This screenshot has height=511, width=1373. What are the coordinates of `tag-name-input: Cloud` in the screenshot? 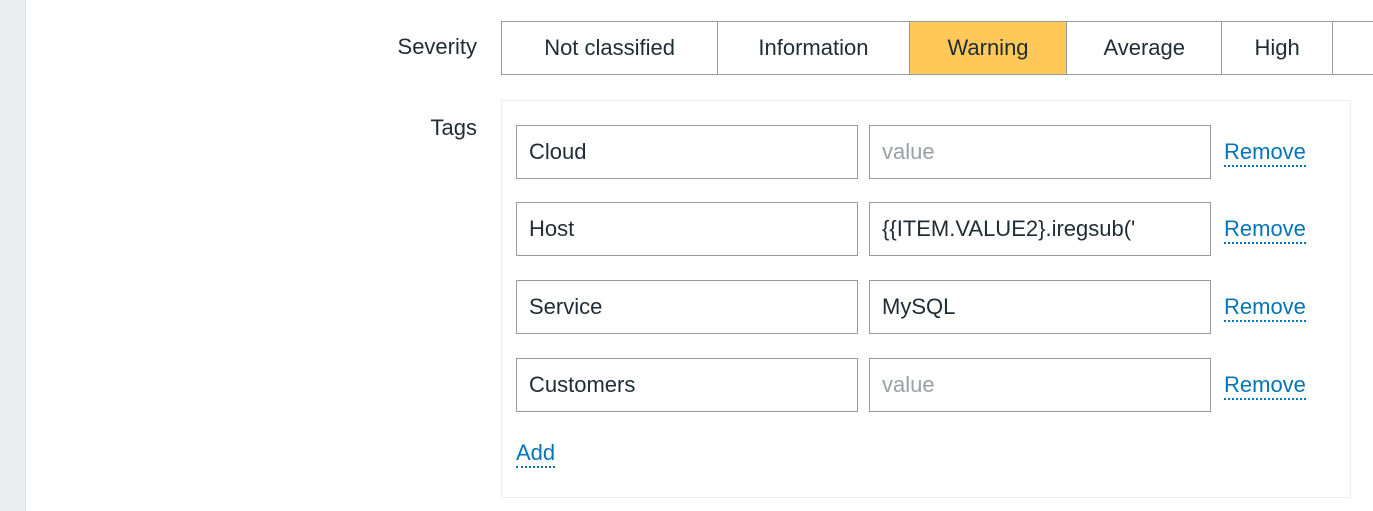 It's located at (687, 152).